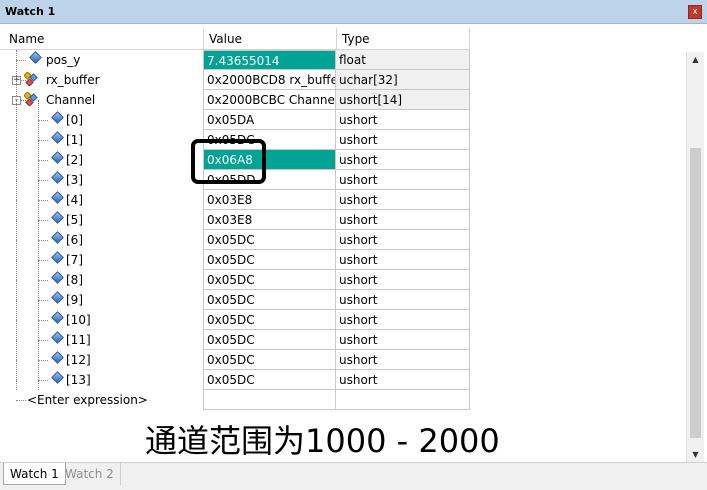 The width and height of the screenshot is (707, 490). Describe the element at coordinates (74, 300) in the screenshot. I see `watch-row-name: [9]` at that location.